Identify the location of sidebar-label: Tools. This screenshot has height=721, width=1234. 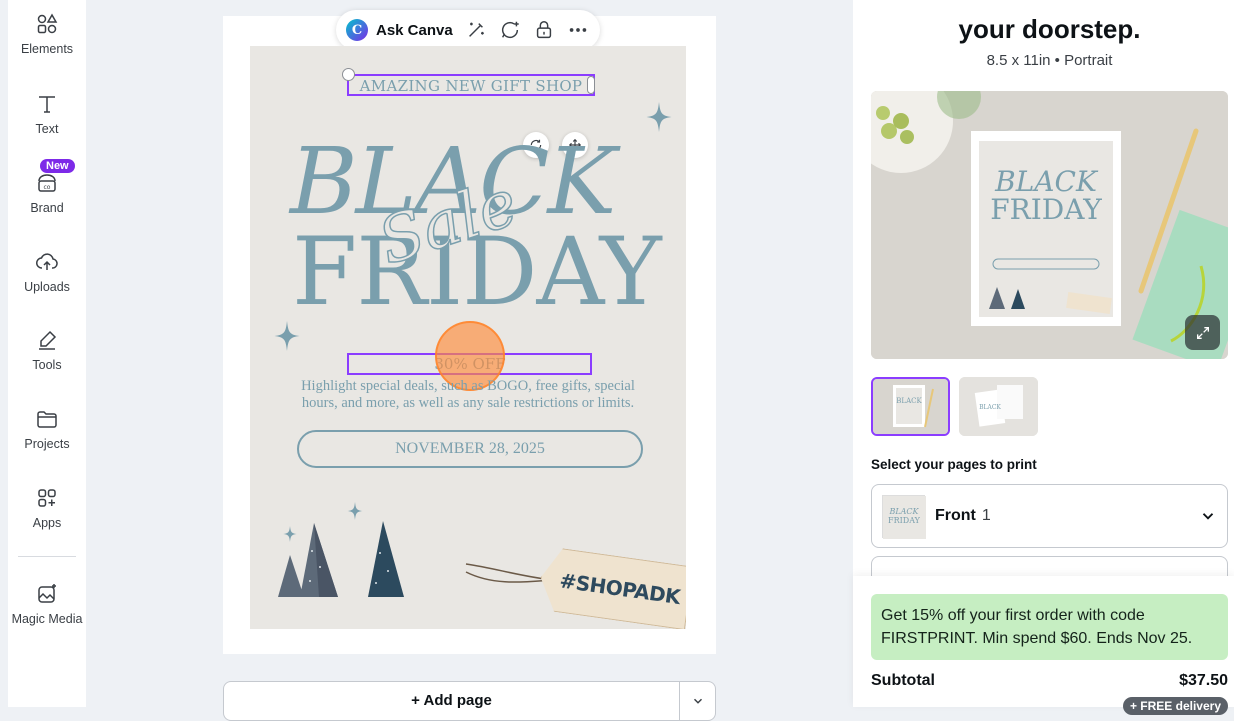
(47, 365).